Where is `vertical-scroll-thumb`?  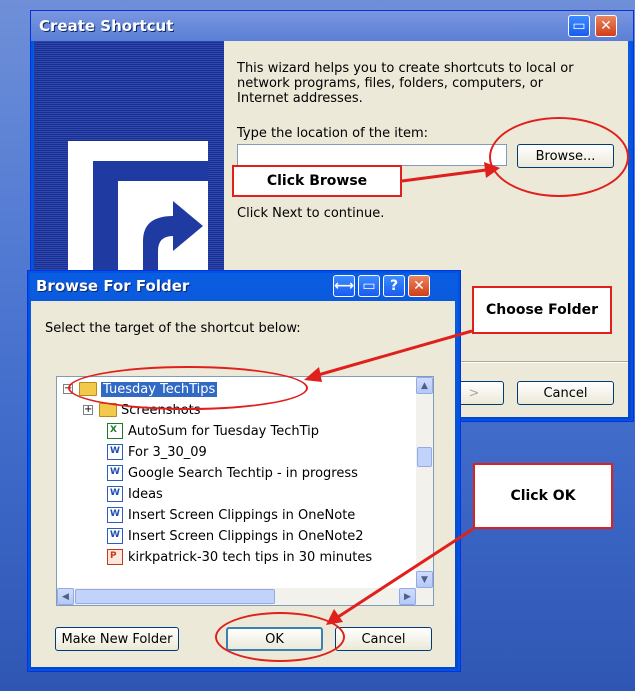 vertical-scroll-thumb is located at coordinates (424, 457).